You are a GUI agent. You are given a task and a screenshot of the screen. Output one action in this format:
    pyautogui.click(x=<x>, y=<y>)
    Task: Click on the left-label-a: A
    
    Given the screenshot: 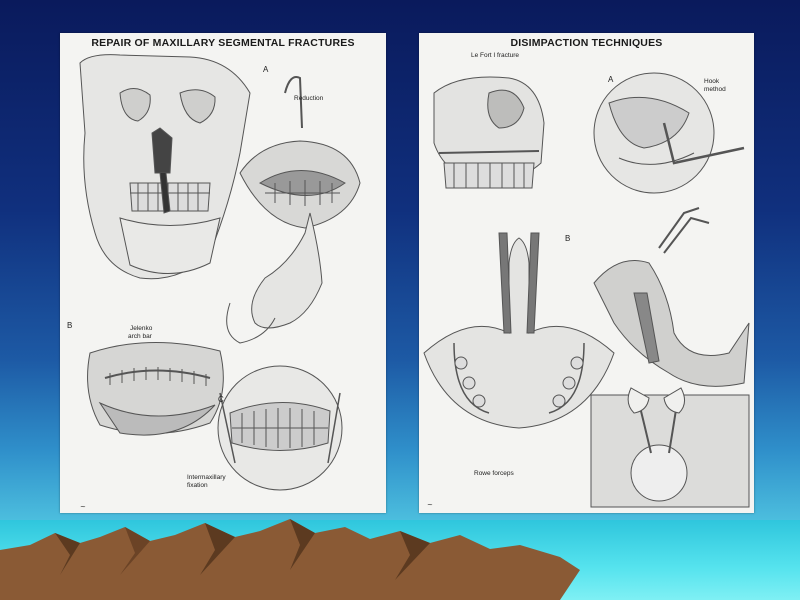 What is the action you would take?
    pyautogui.click(x=266, y=69)
    